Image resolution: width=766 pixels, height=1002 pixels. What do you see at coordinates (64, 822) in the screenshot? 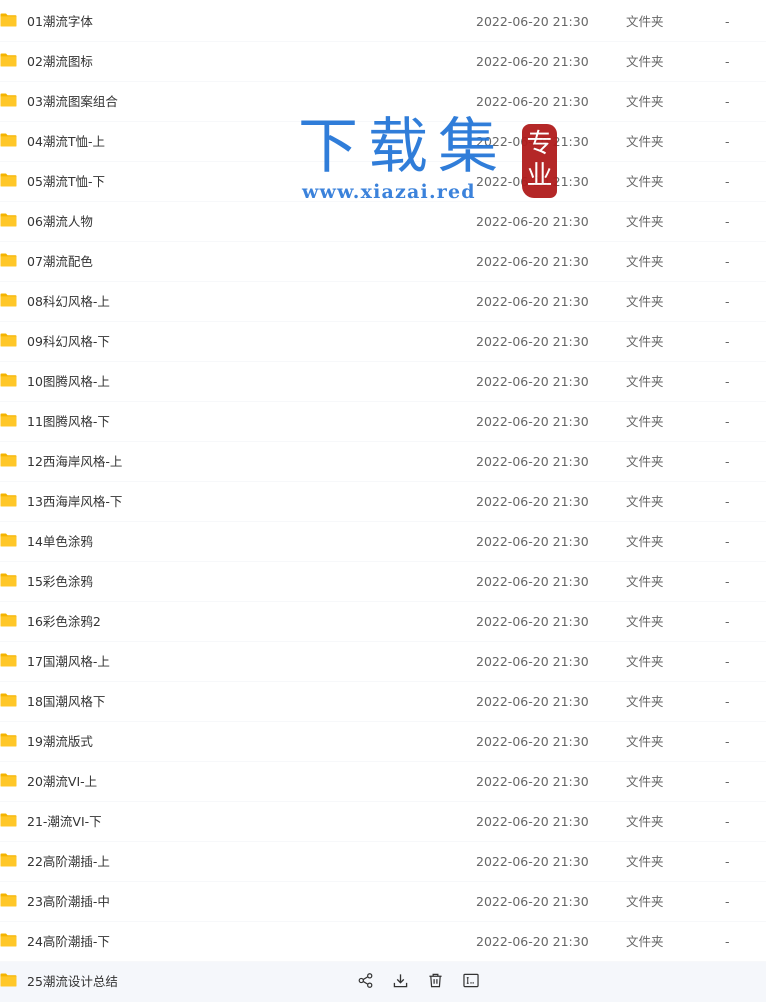
I see `folder-name: 21-潮流VI-下` at bounding box center [64, 822].